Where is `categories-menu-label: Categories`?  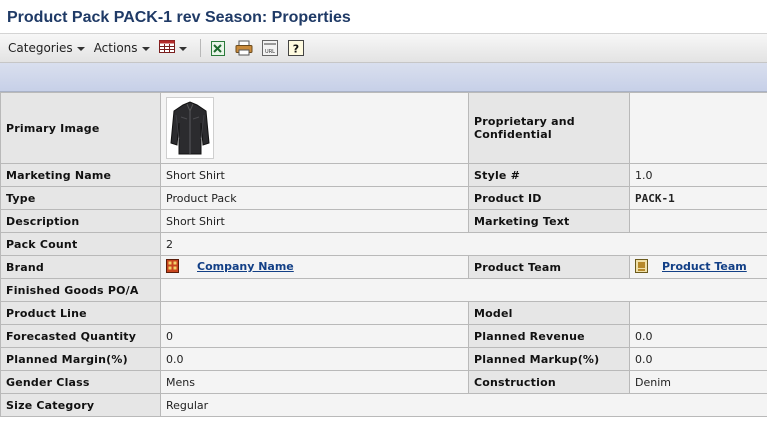
categories-menu-label: Categories is located at coordinates (40, 48).